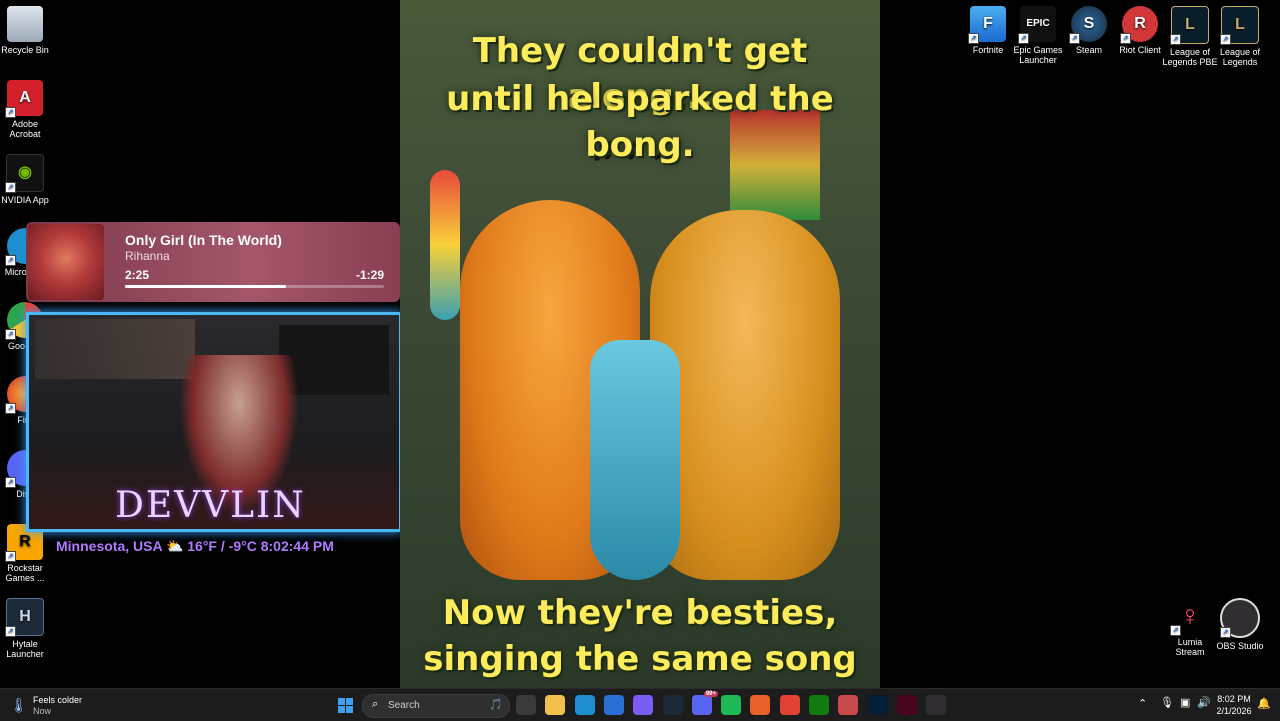 Image resolution: width=1280 pixels, height=721 pixels. Describe the element at coordinates (936, 705) in the screenshot. I see `taskbar-obs-button` at that location.